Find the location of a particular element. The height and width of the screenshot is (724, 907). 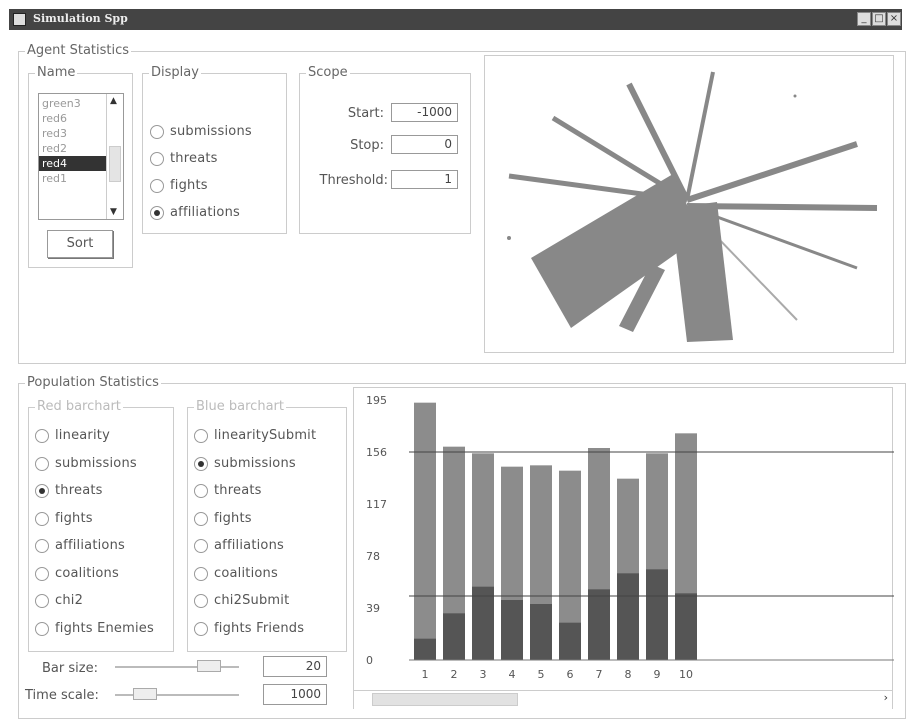

agent-name-item: red2 is located at coordinates (73, 148).